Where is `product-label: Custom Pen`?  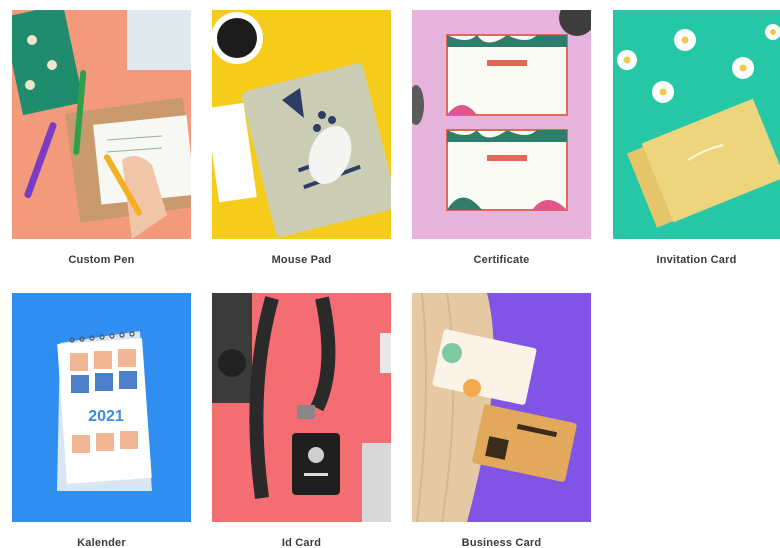 product-label: Custom Pen is located at coordinates (101, 260).